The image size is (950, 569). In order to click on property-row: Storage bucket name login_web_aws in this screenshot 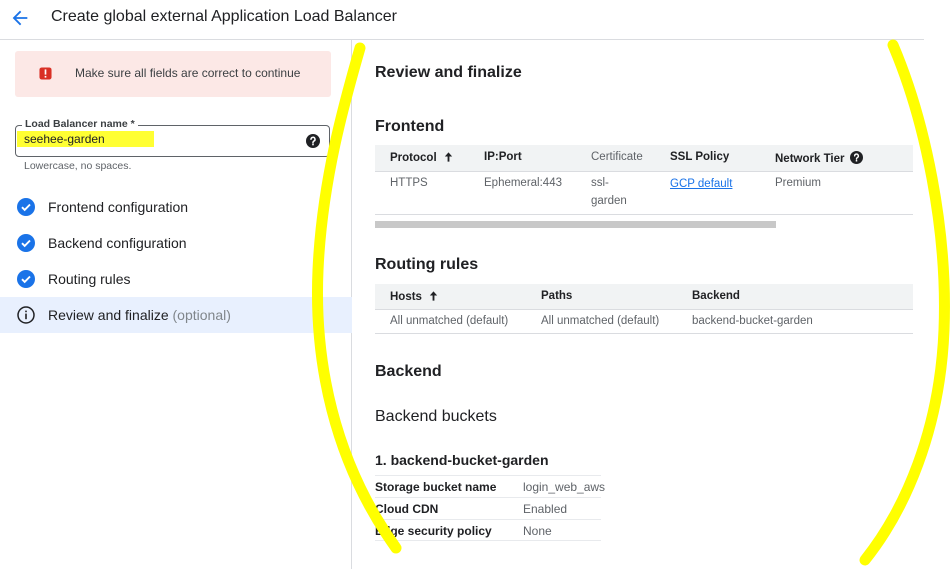, I will do `click(490, 486)`.